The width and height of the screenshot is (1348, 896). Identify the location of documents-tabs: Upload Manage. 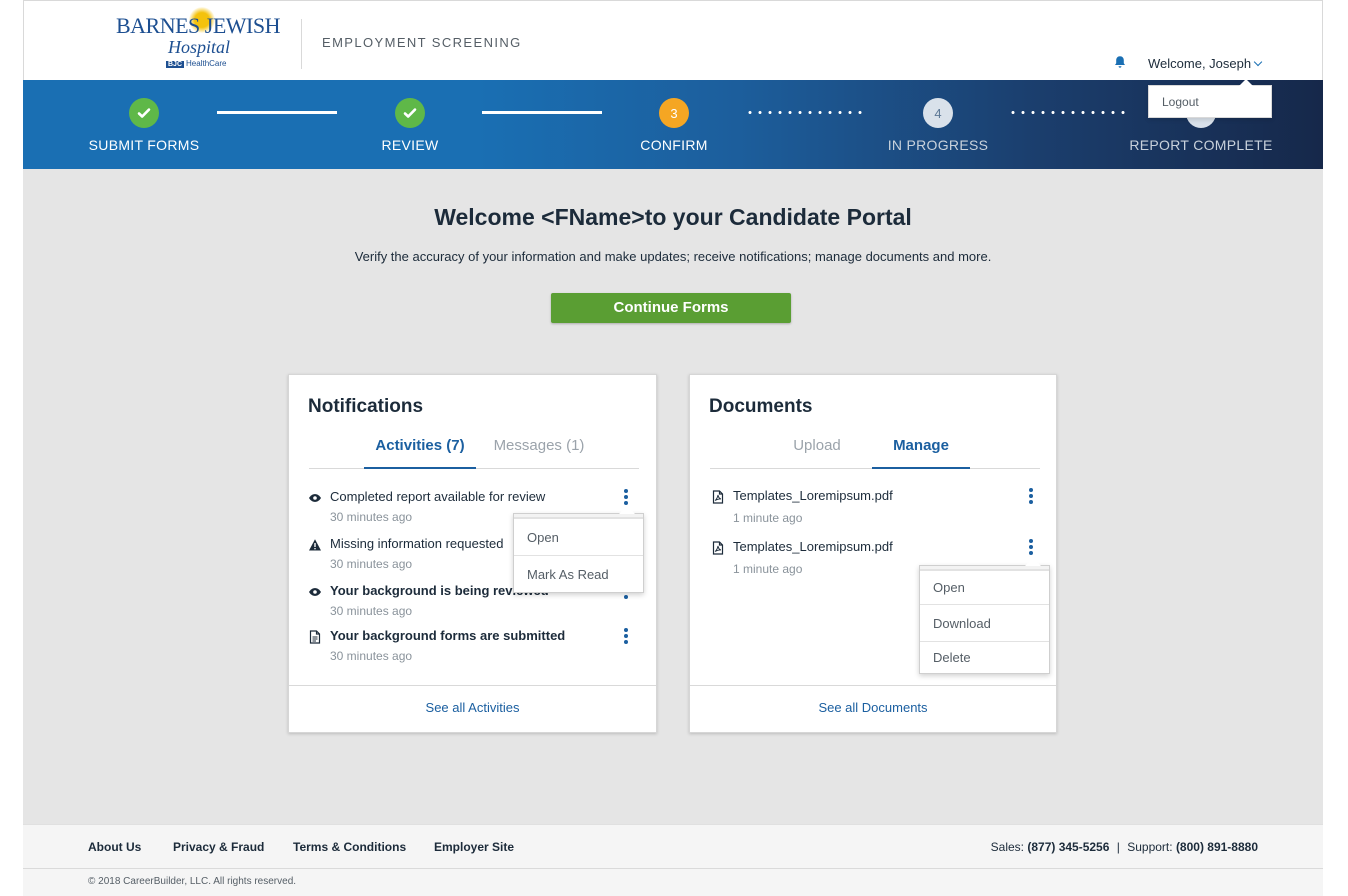
(875, 451).